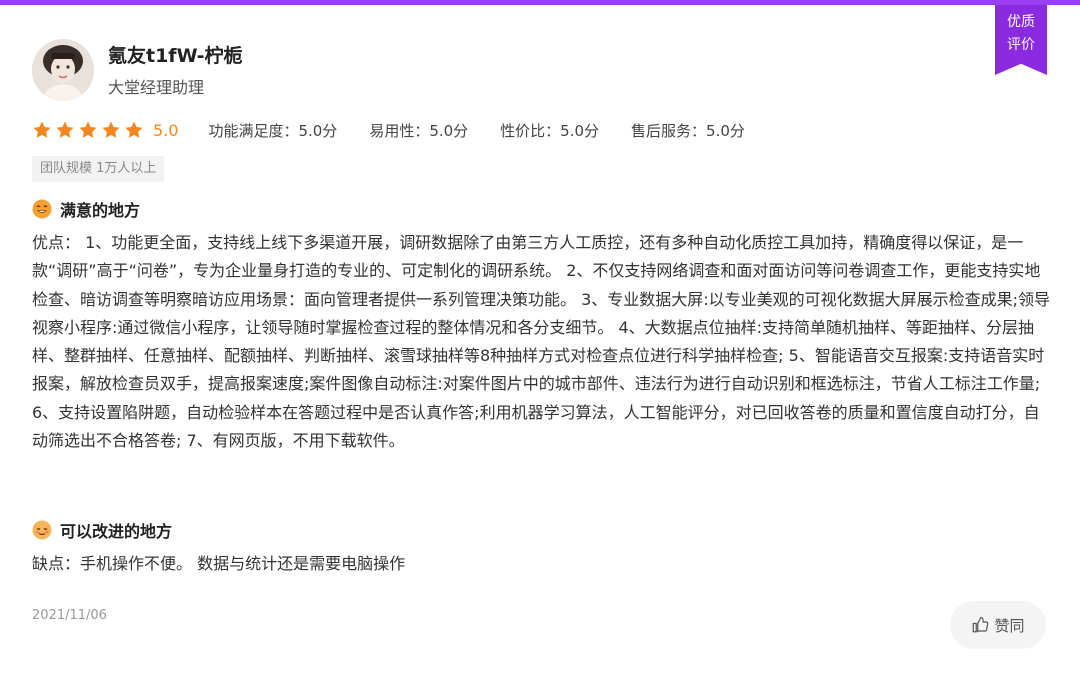  Describe the element at coordinates (419, 130) in the screenshot. I see `metric-usability: 易用性：5.0分` at that location.